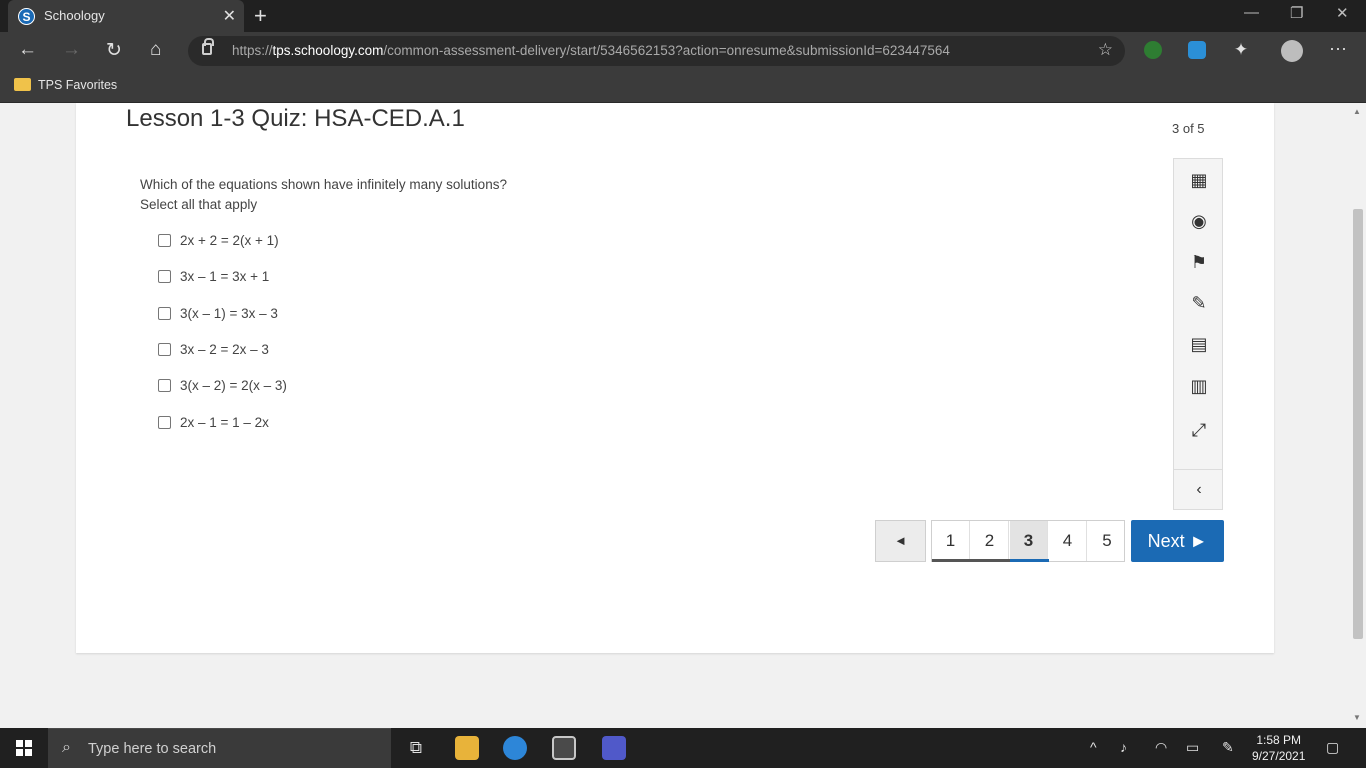  I want to click on lock-icon, so click(208, 46).